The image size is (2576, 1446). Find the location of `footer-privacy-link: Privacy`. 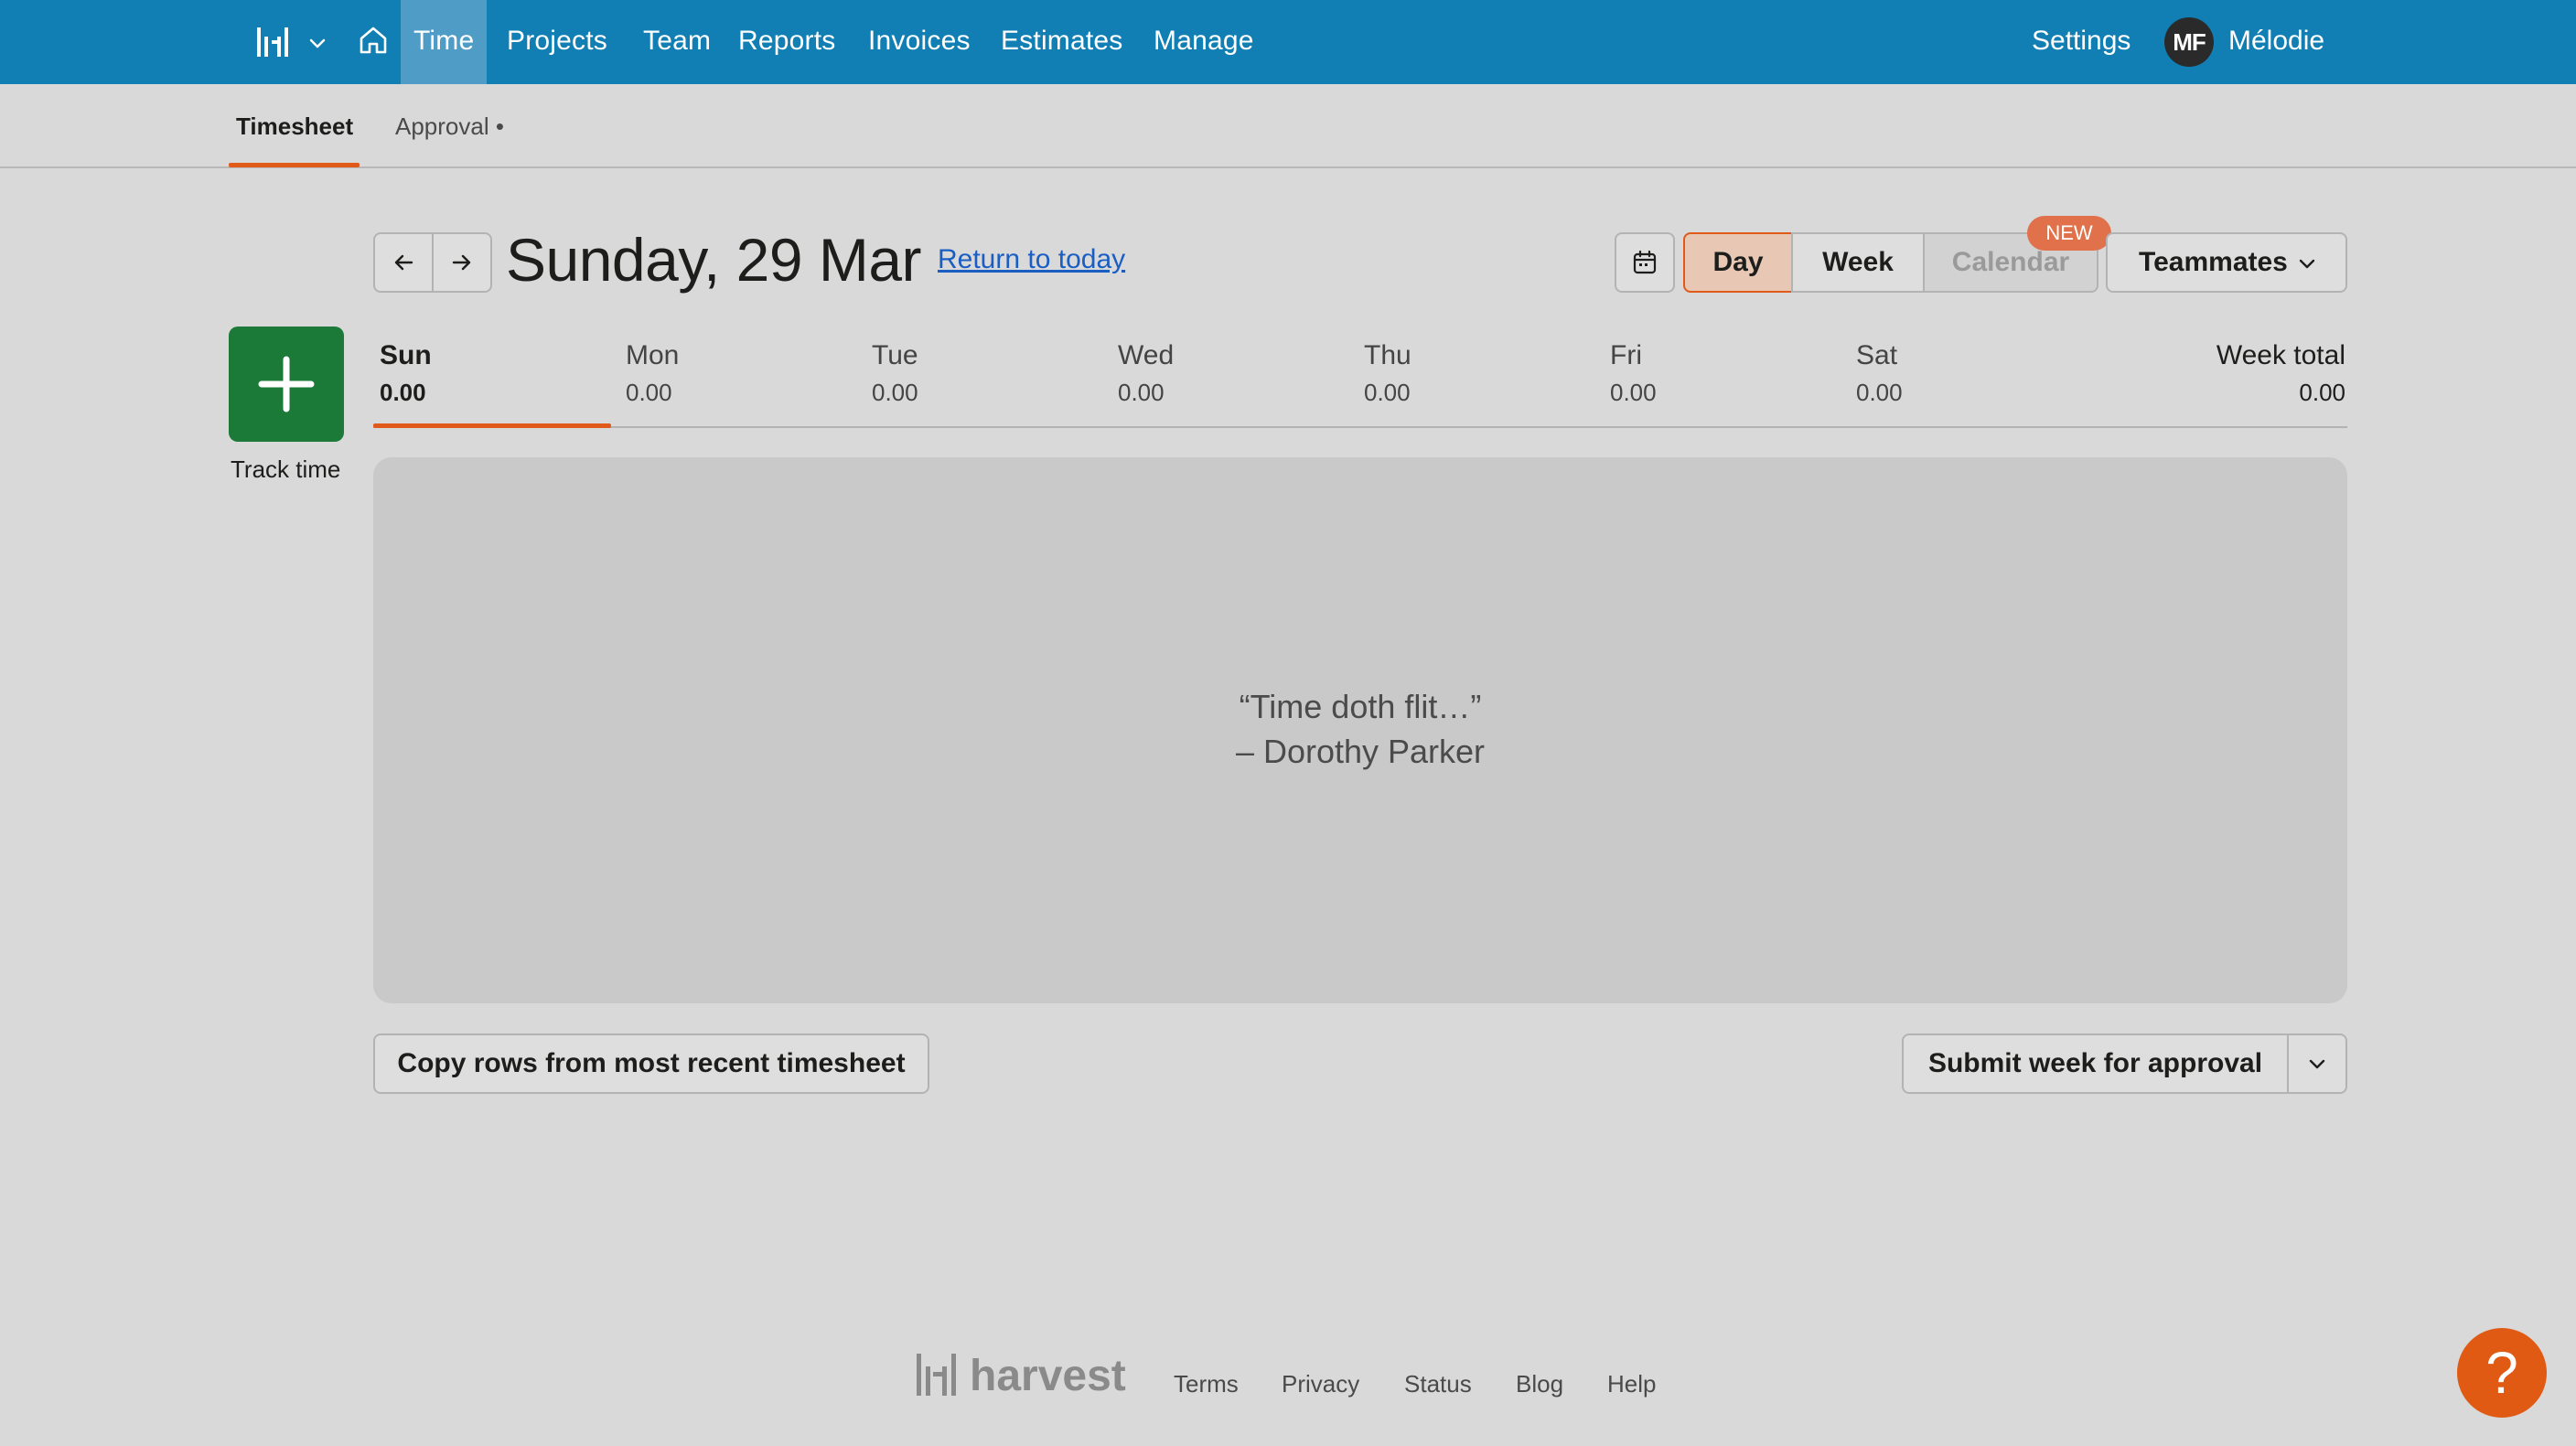

footer-privacy-link: Privacy is located at coordinates (1321, 1384).